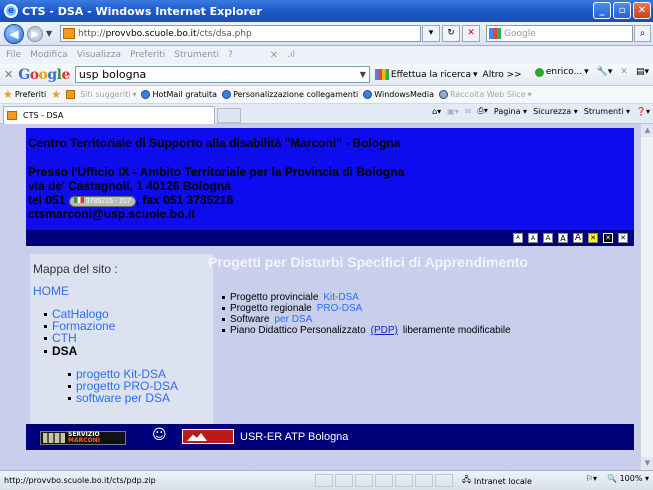  What do you see at coordinates (123, 398) in the screenshot?
I see `sidebar-subitem-software: software per DSA` at bounding box center [123, 398].